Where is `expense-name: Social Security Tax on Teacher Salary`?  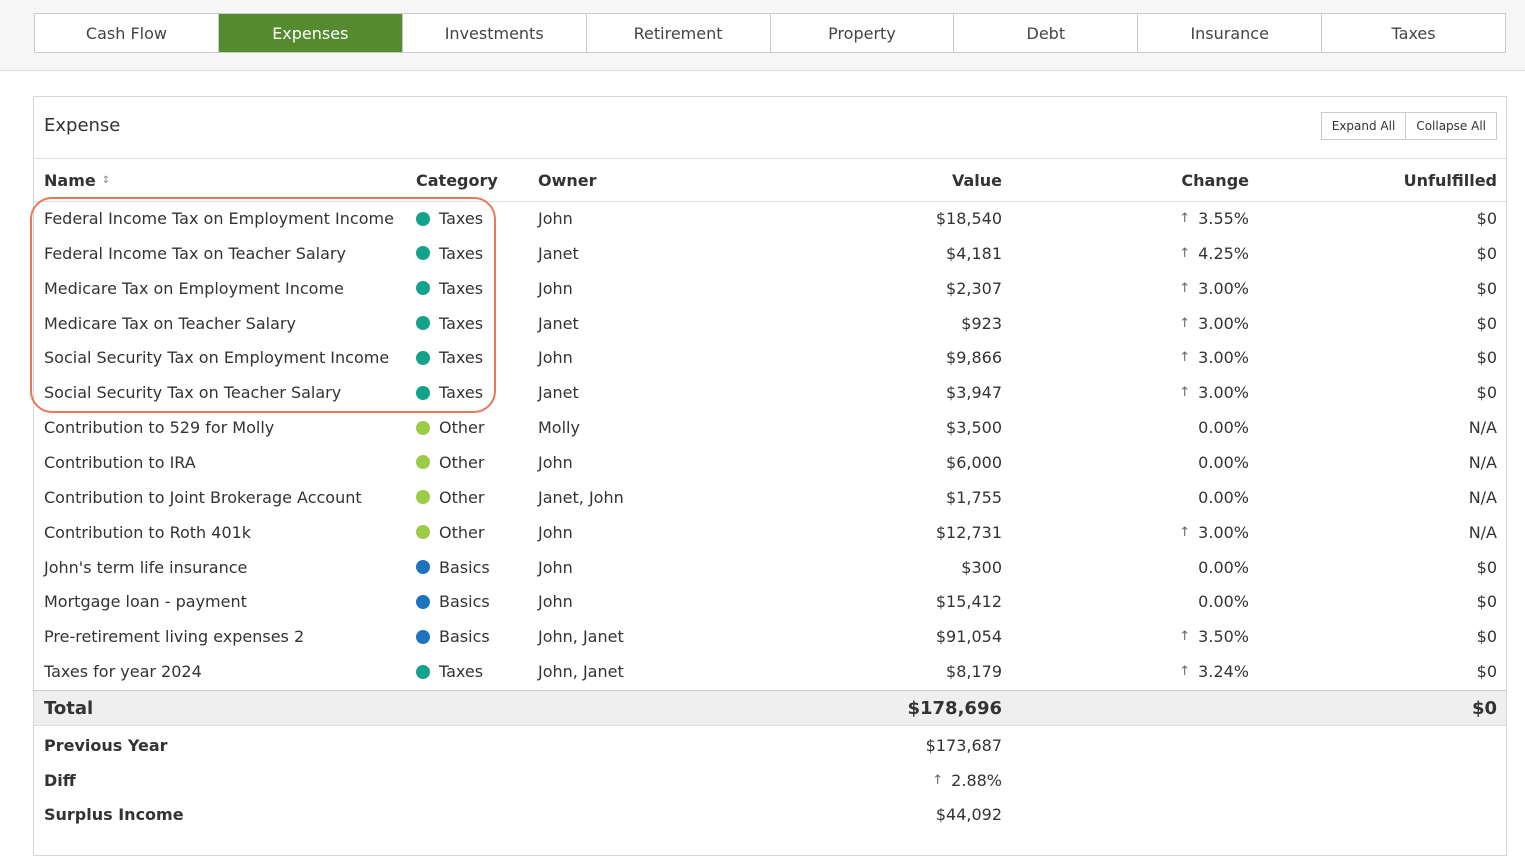
expense-name: Social Security Tax on Teacher Salary is located at coordinates (192, 392).